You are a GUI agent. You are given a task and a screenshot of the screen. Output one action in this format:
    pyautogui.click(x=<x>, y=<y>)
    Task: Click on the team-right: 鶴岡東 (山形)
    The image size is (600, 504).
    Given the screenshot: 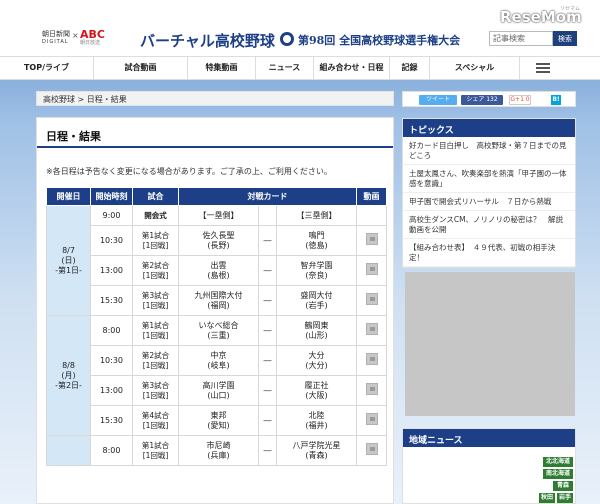 What is the action you would take?
    pyautogui.click(x=316, y=330)
    